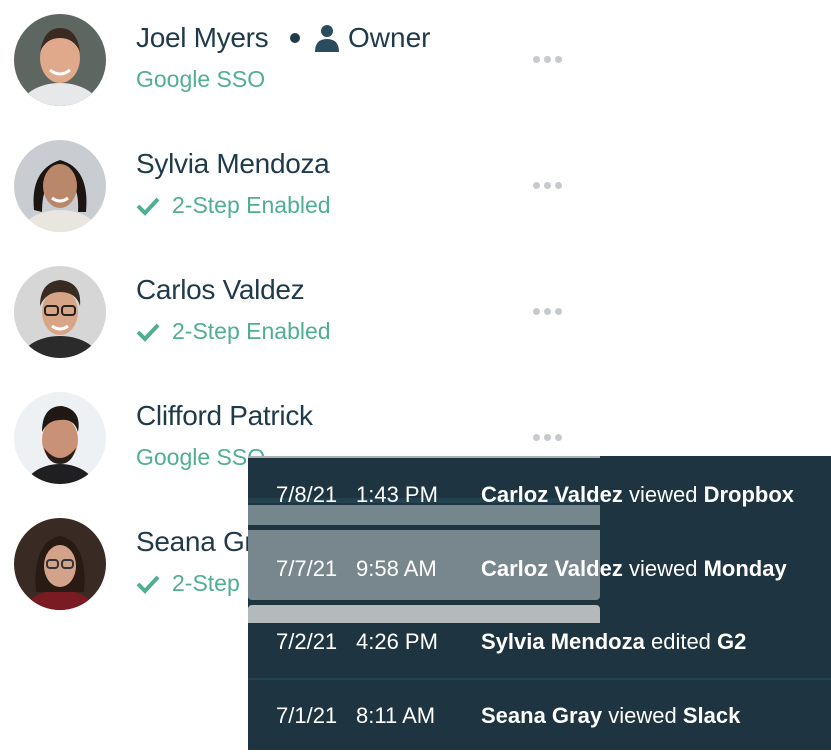 Image resolution: width=831 pixels, height=753 pixels. I want to click on activity-time: 4:26 PM, so click(397, 641).